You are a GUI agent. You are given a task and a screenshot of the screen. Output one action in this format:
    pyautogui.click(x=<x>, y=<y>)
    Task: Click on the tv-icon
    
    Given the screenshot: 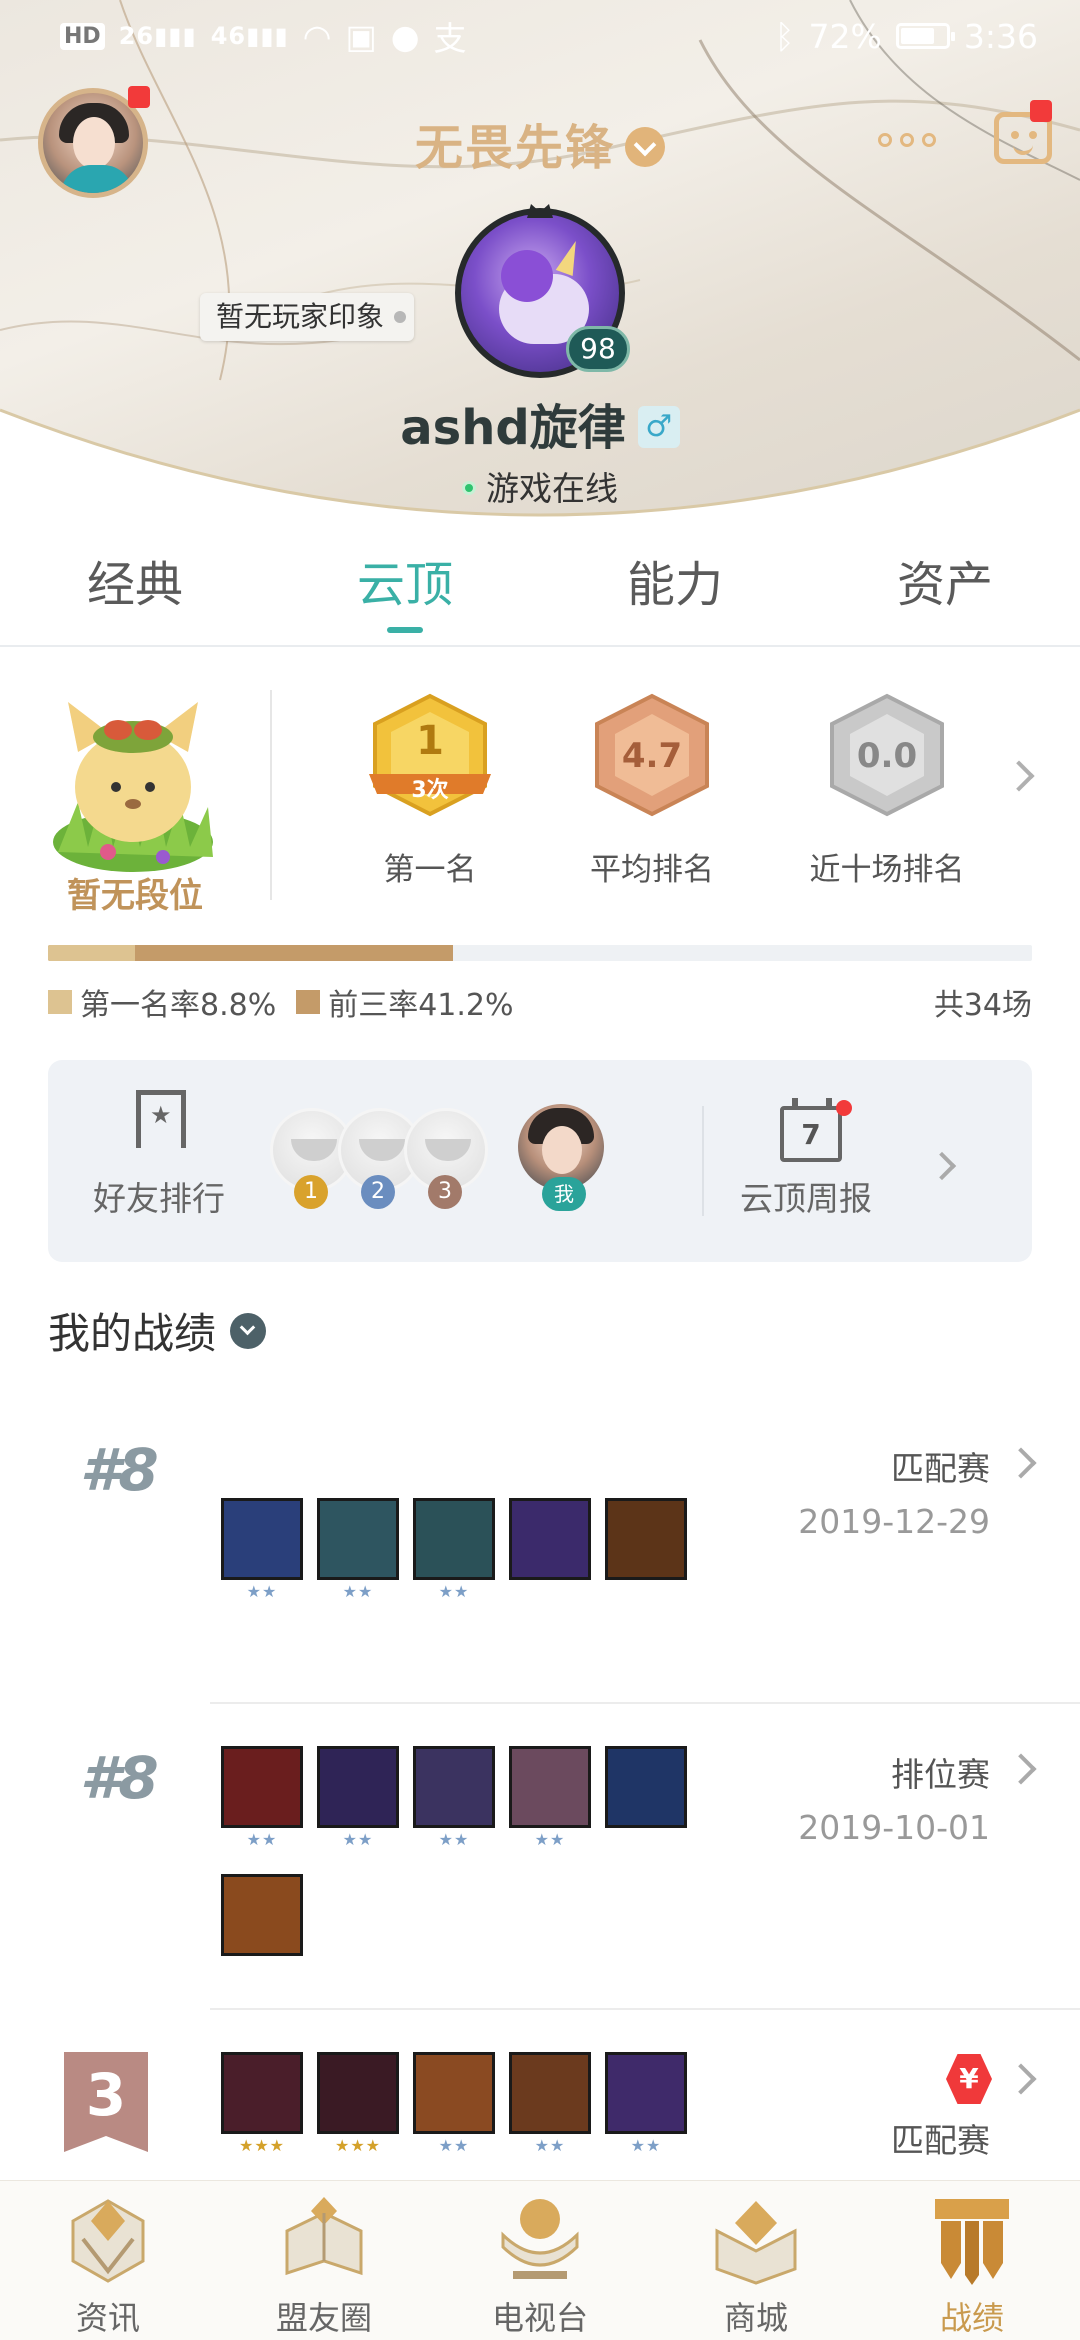 What is the action you would take?
    pyautogui.click(x=540, y=2239)
    